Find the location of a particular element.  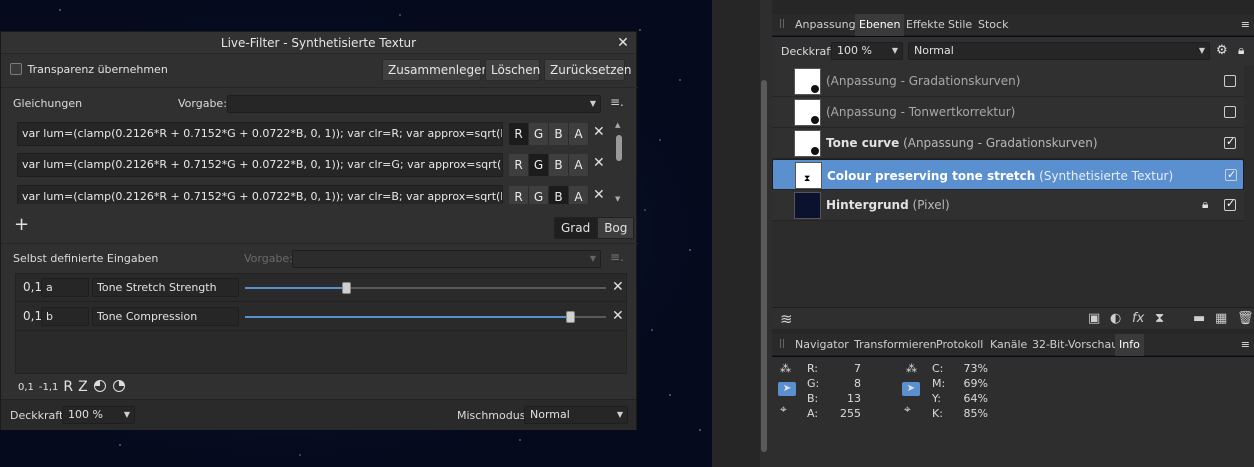

layer-blend-select: Normal ▼ is located at coordinates (1059, 51).